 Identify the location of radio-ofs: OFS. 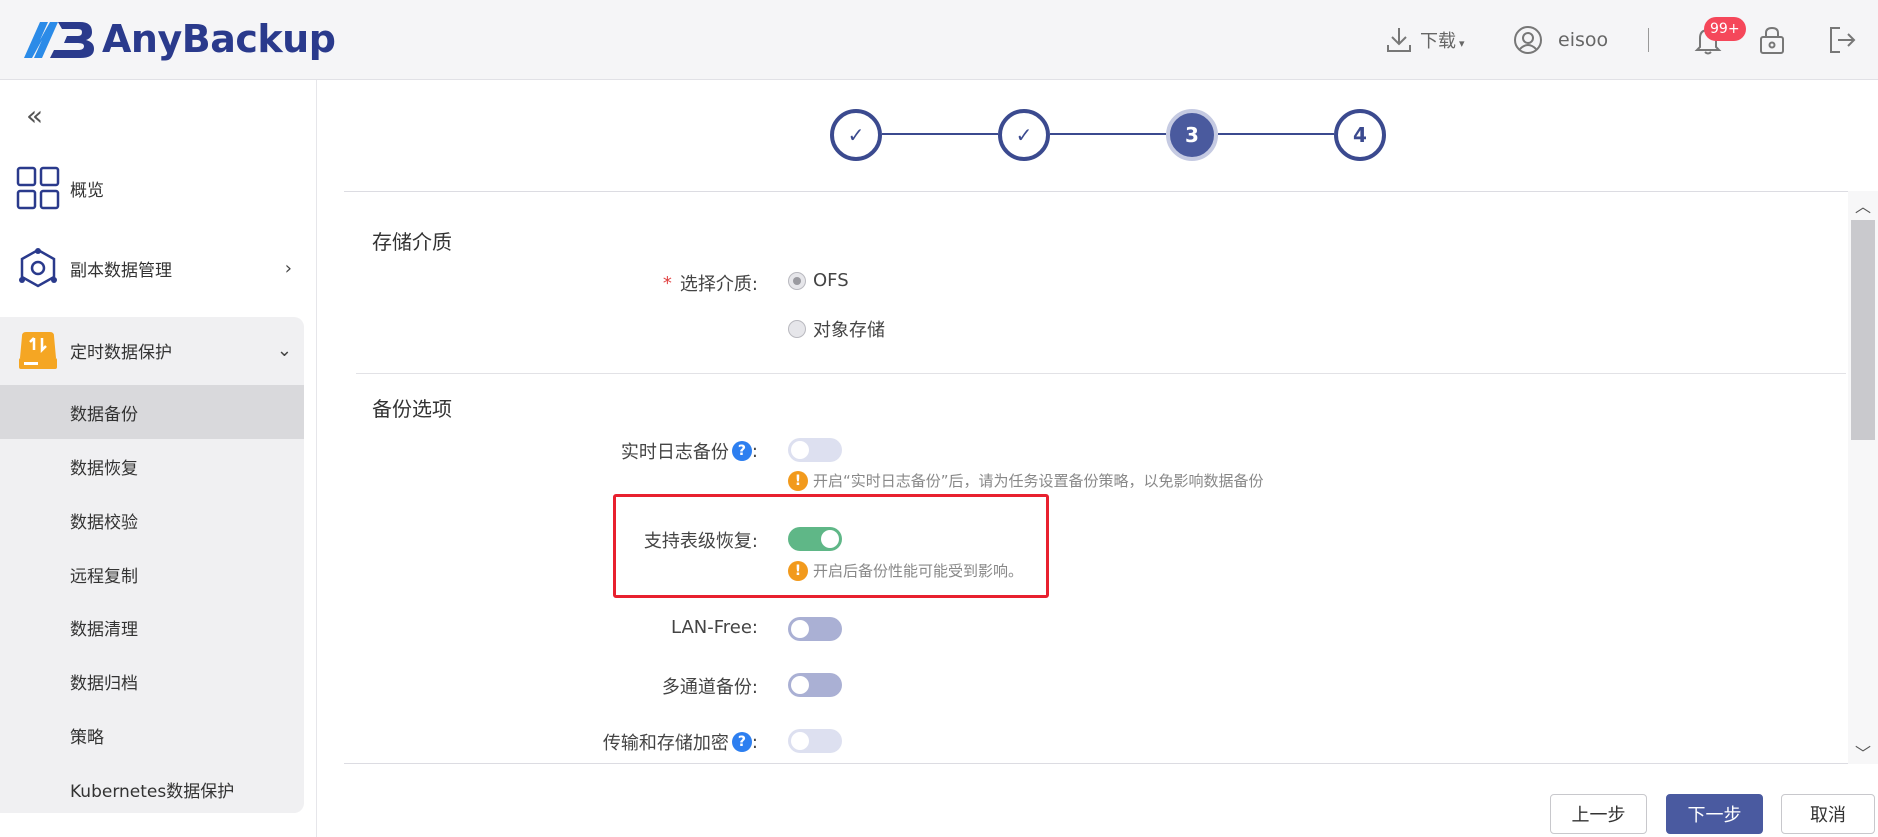
(818, 280).